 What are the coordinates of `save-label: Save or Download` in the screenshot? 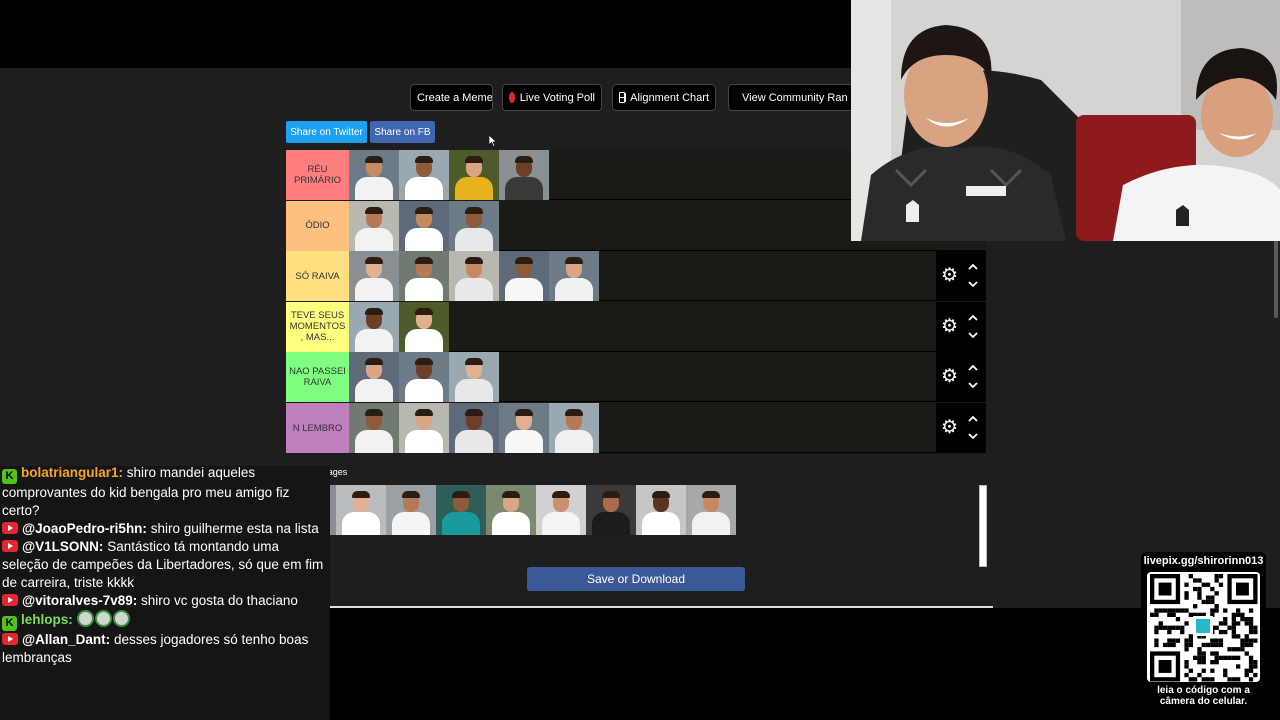 It's located at (636, 579).